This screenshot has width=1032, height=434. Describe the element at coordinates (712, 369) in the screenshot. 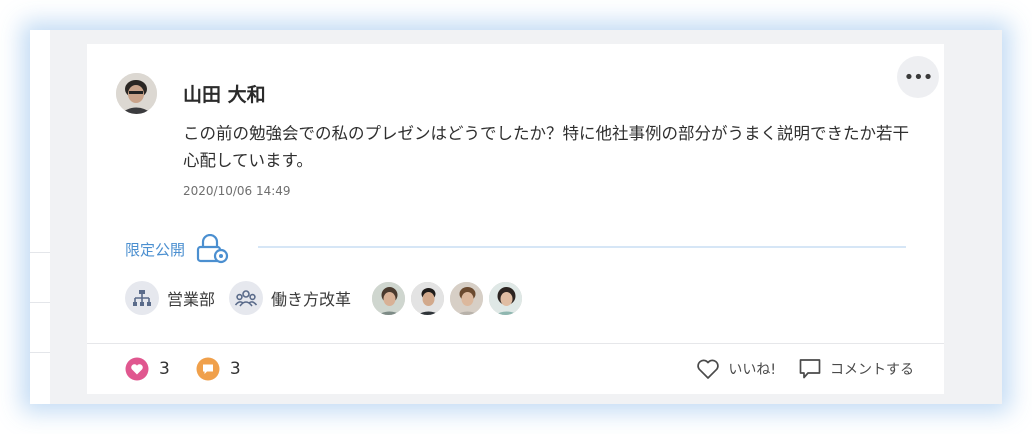

I see `heart-outline-icon` at that location.